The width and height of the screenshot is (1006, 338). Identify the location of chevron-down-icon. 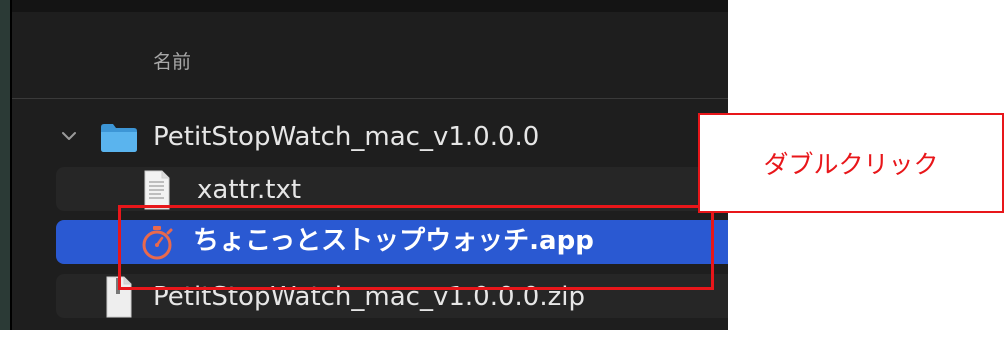
(69, 136).